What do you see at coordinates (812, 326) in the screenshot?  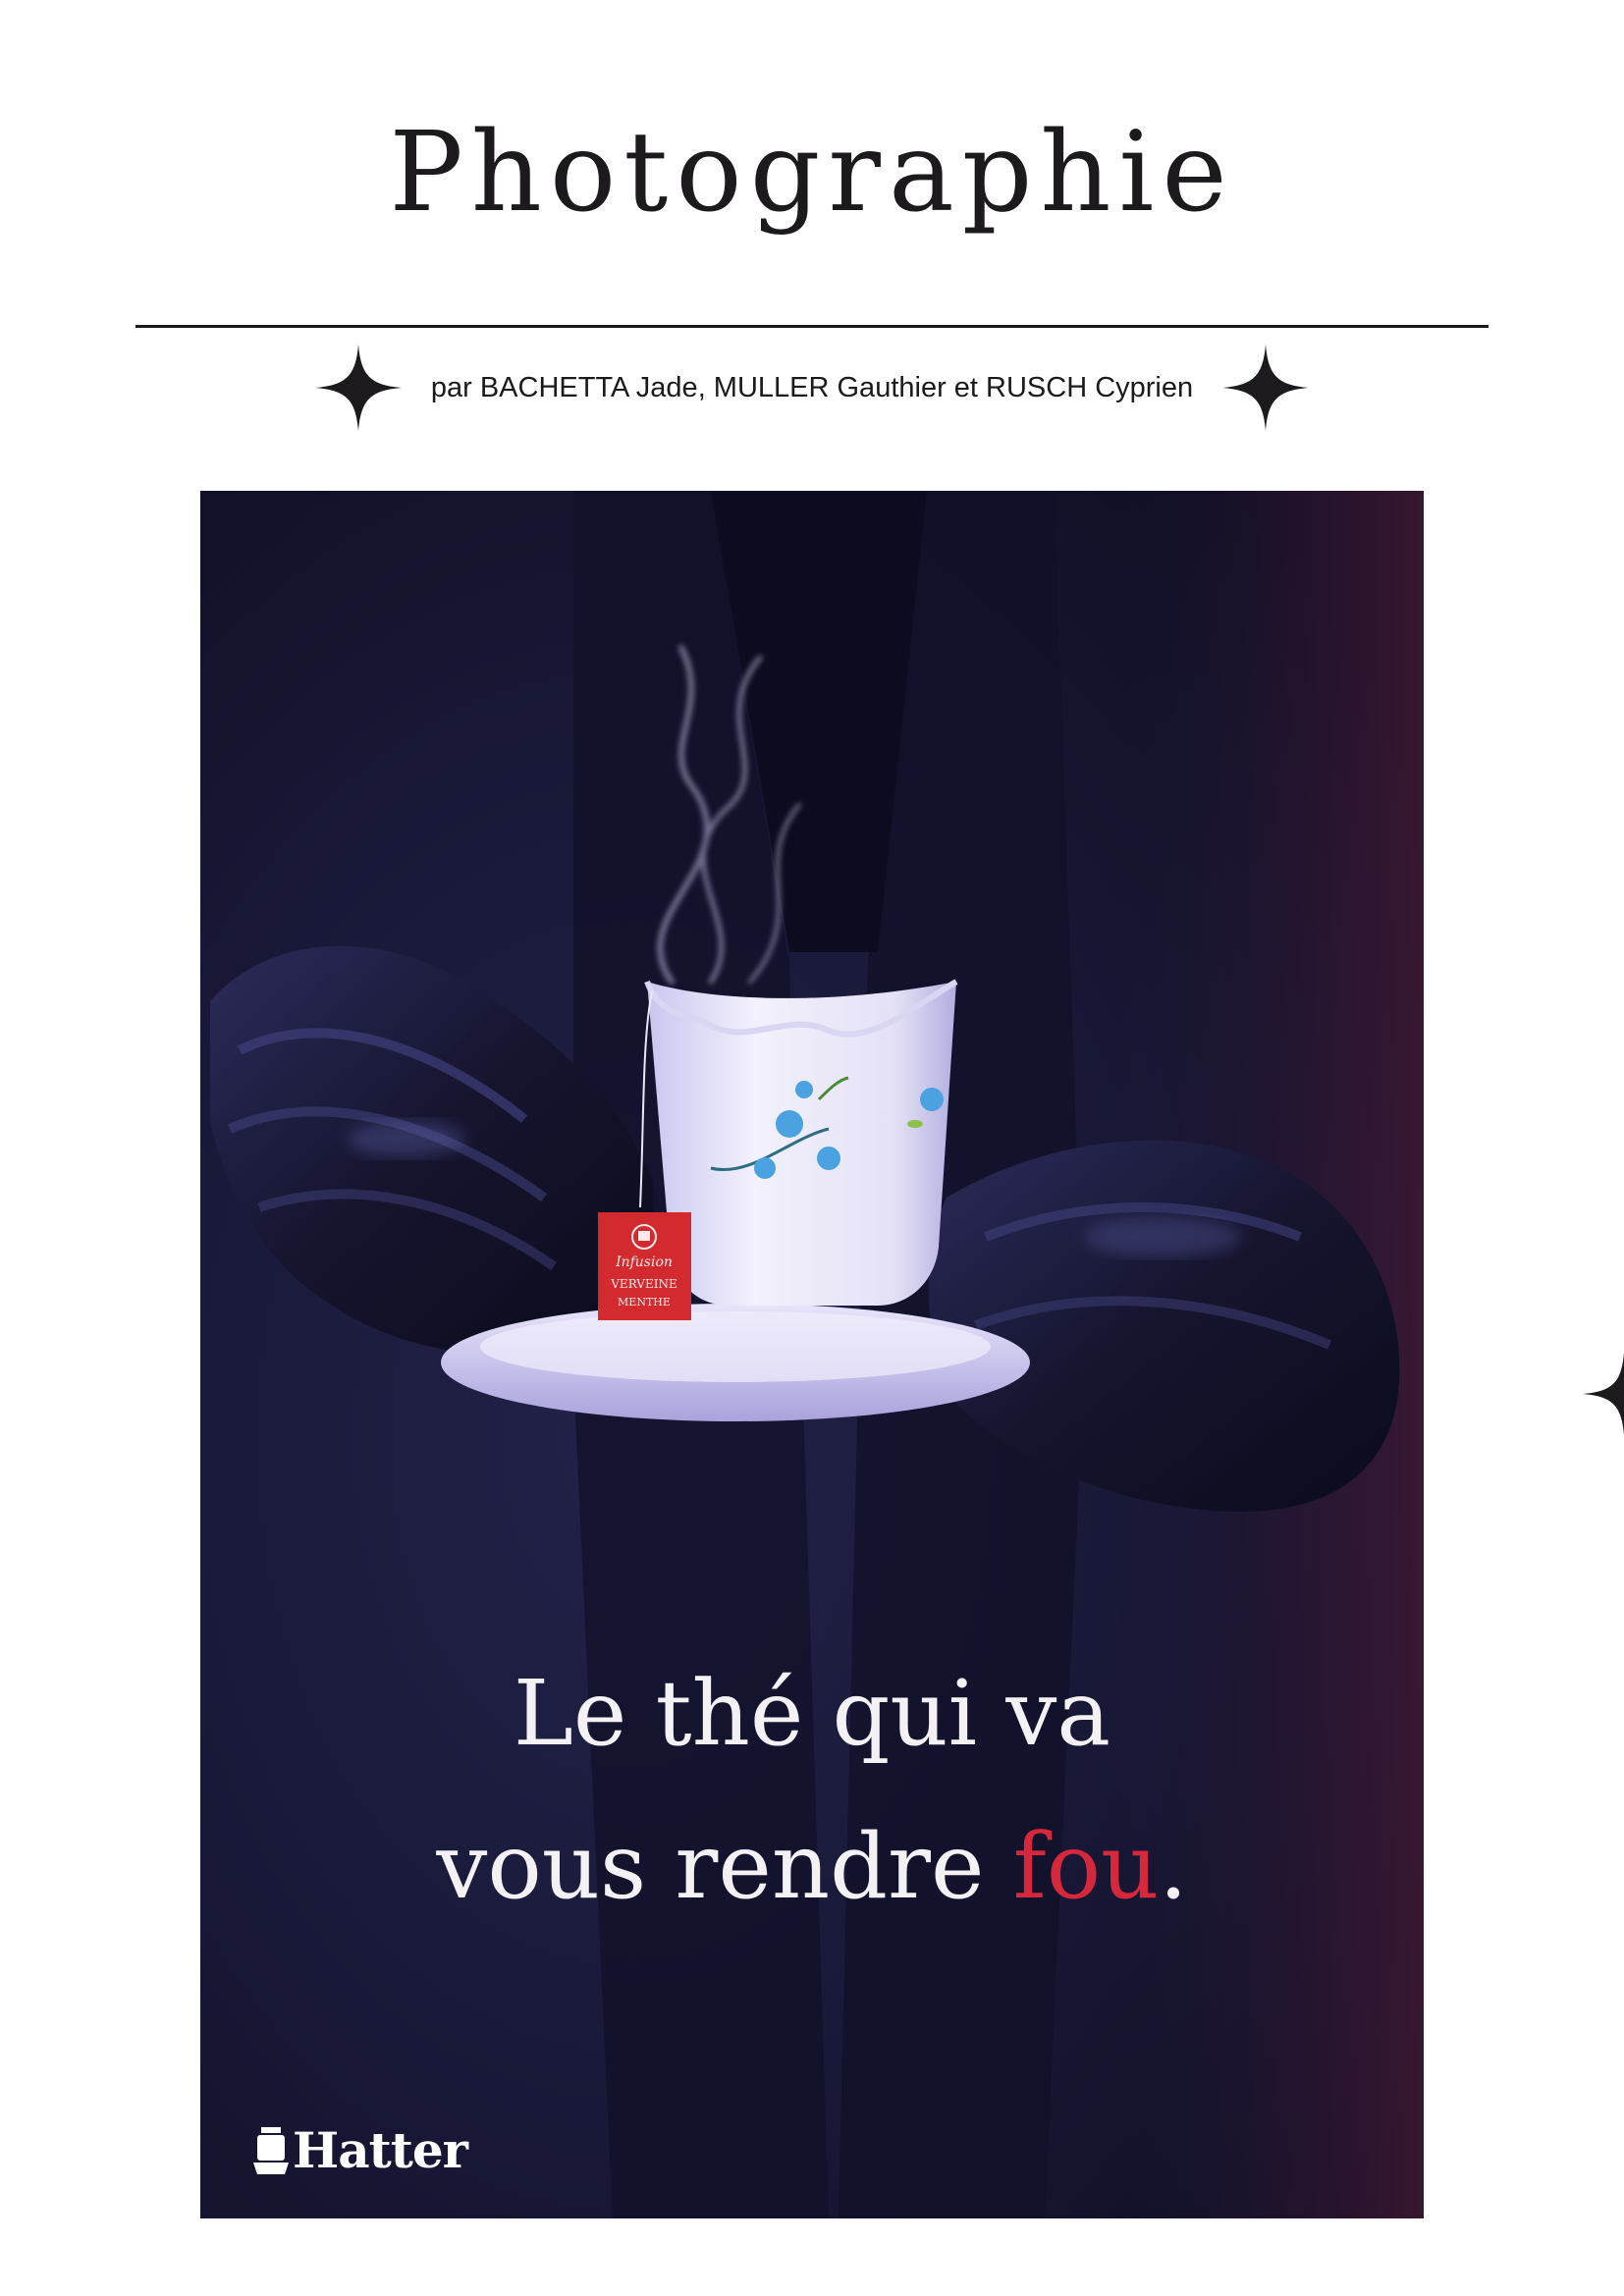 I see `title-divider` at bounding box center [812, 326].